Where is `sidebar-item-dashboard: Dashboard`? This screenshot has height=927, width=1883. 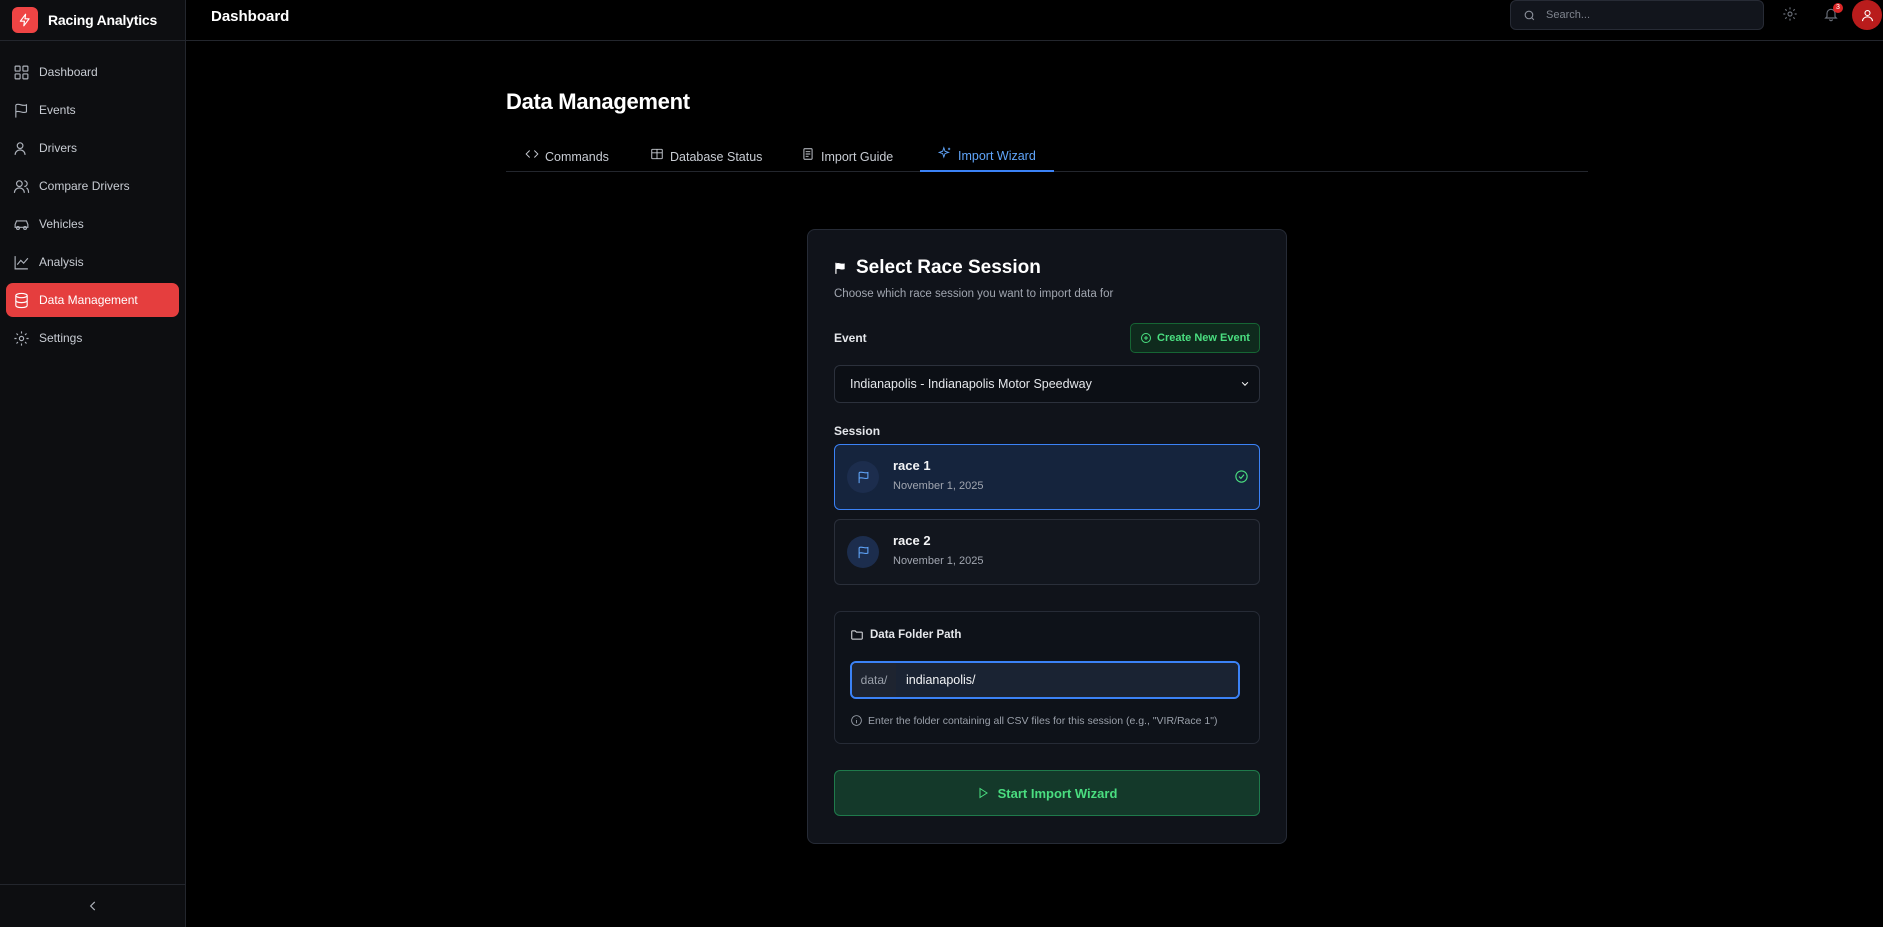
sidebar-item-dashboard: Dashboard is located at coordinates (92, 72).